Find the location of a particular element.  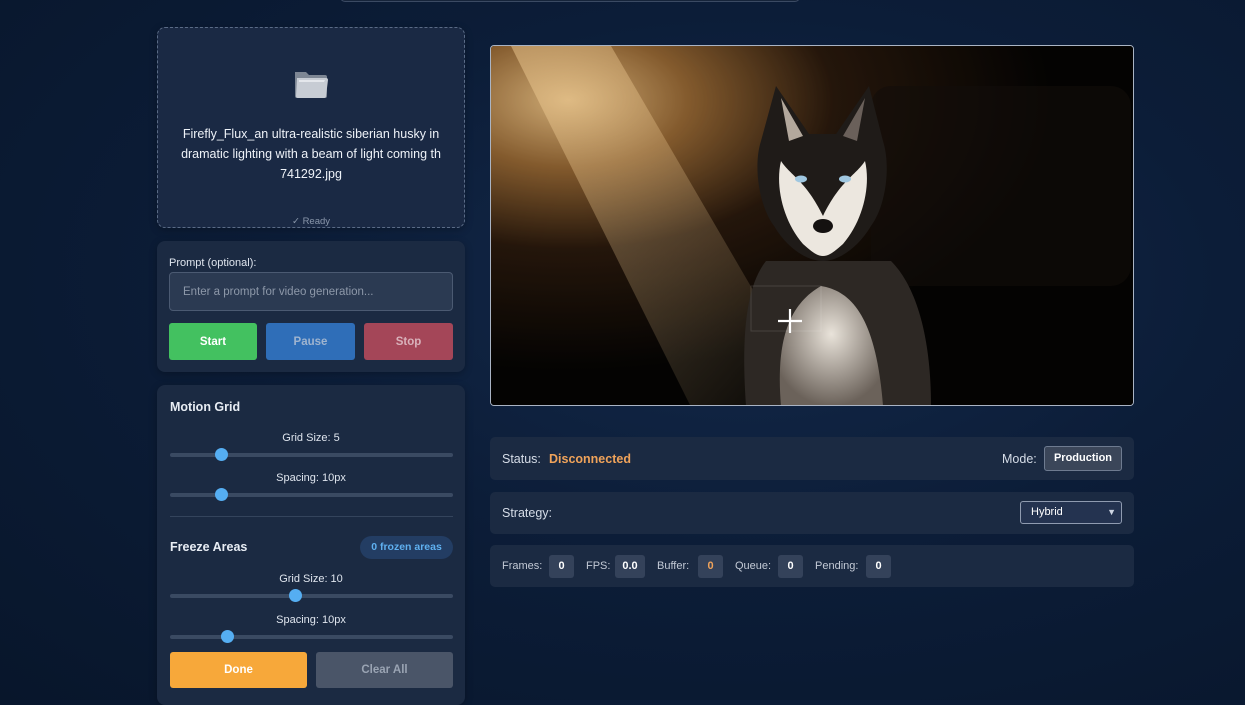

motion-spacing-slider is located at coordinates (311, 494).